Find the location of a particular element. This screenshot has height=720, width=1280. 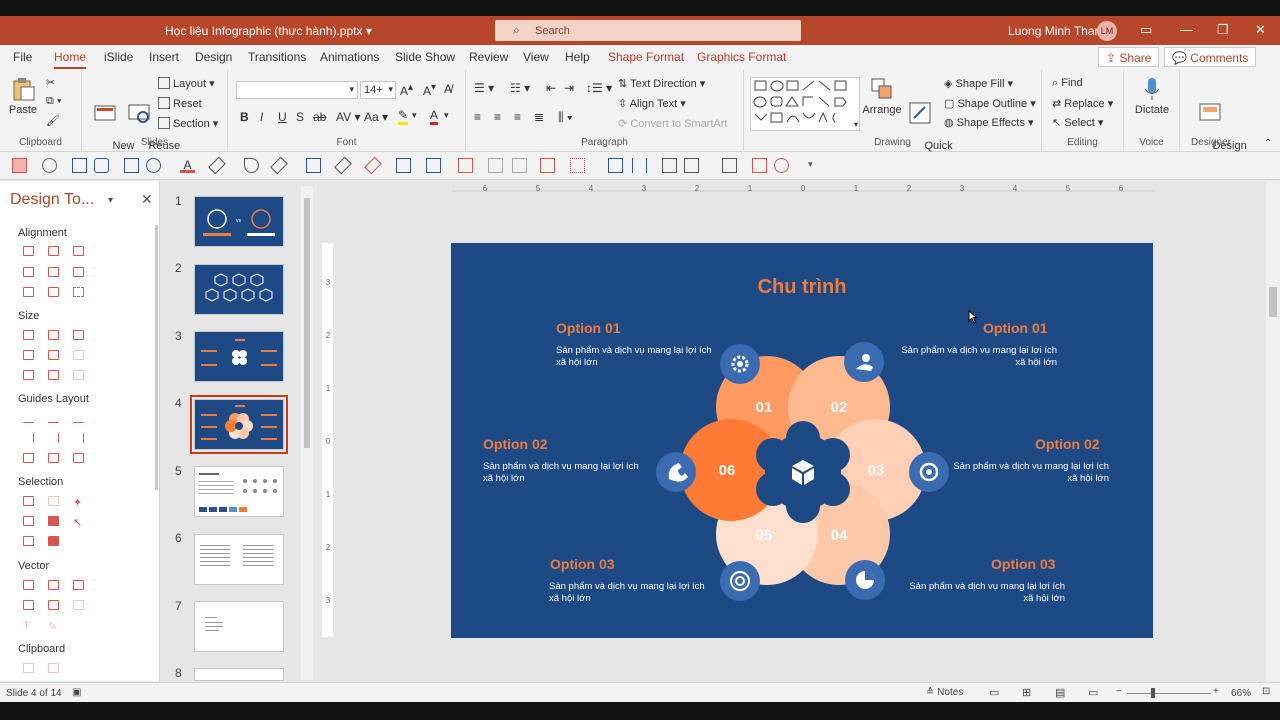

shadow-icon: S is located at coordinates (300, 117).